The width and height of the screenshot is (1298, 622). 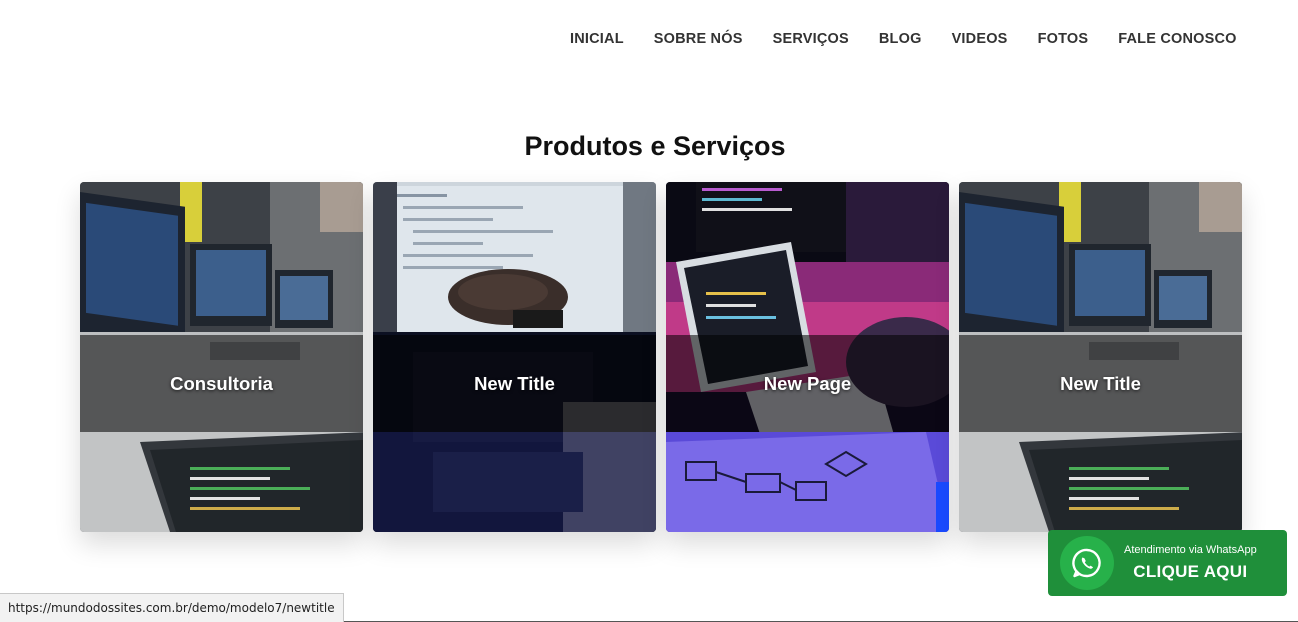 I want to click on service-card-consultoria: Consultoria, so click(x=221, y=357).